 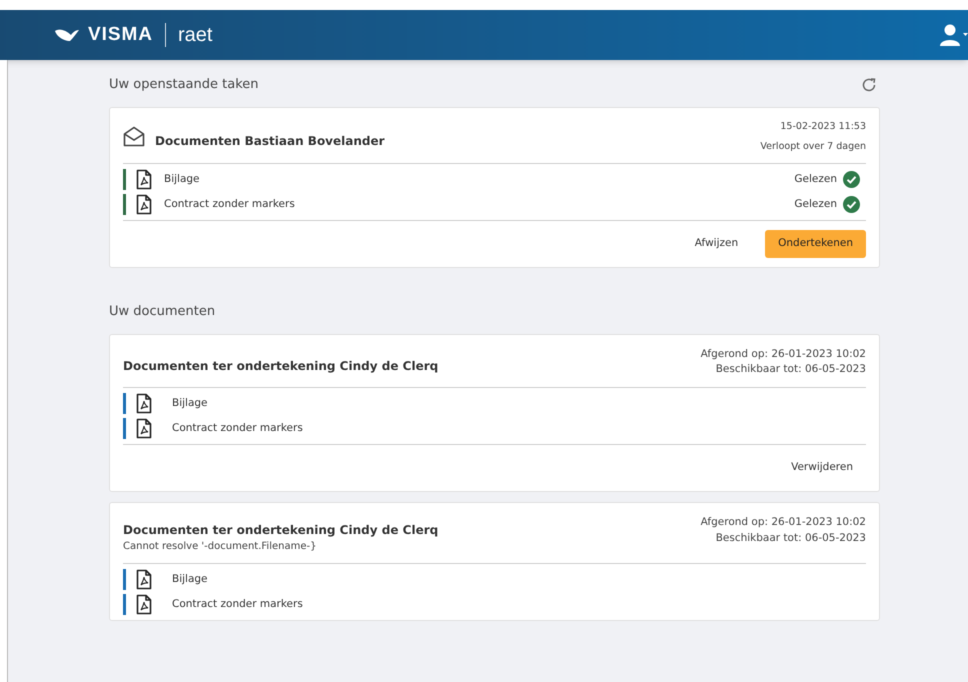 What do you see at coordinates (953, 35) in the screenshot?
I see `user-icon` at bounding box center [953, 35].